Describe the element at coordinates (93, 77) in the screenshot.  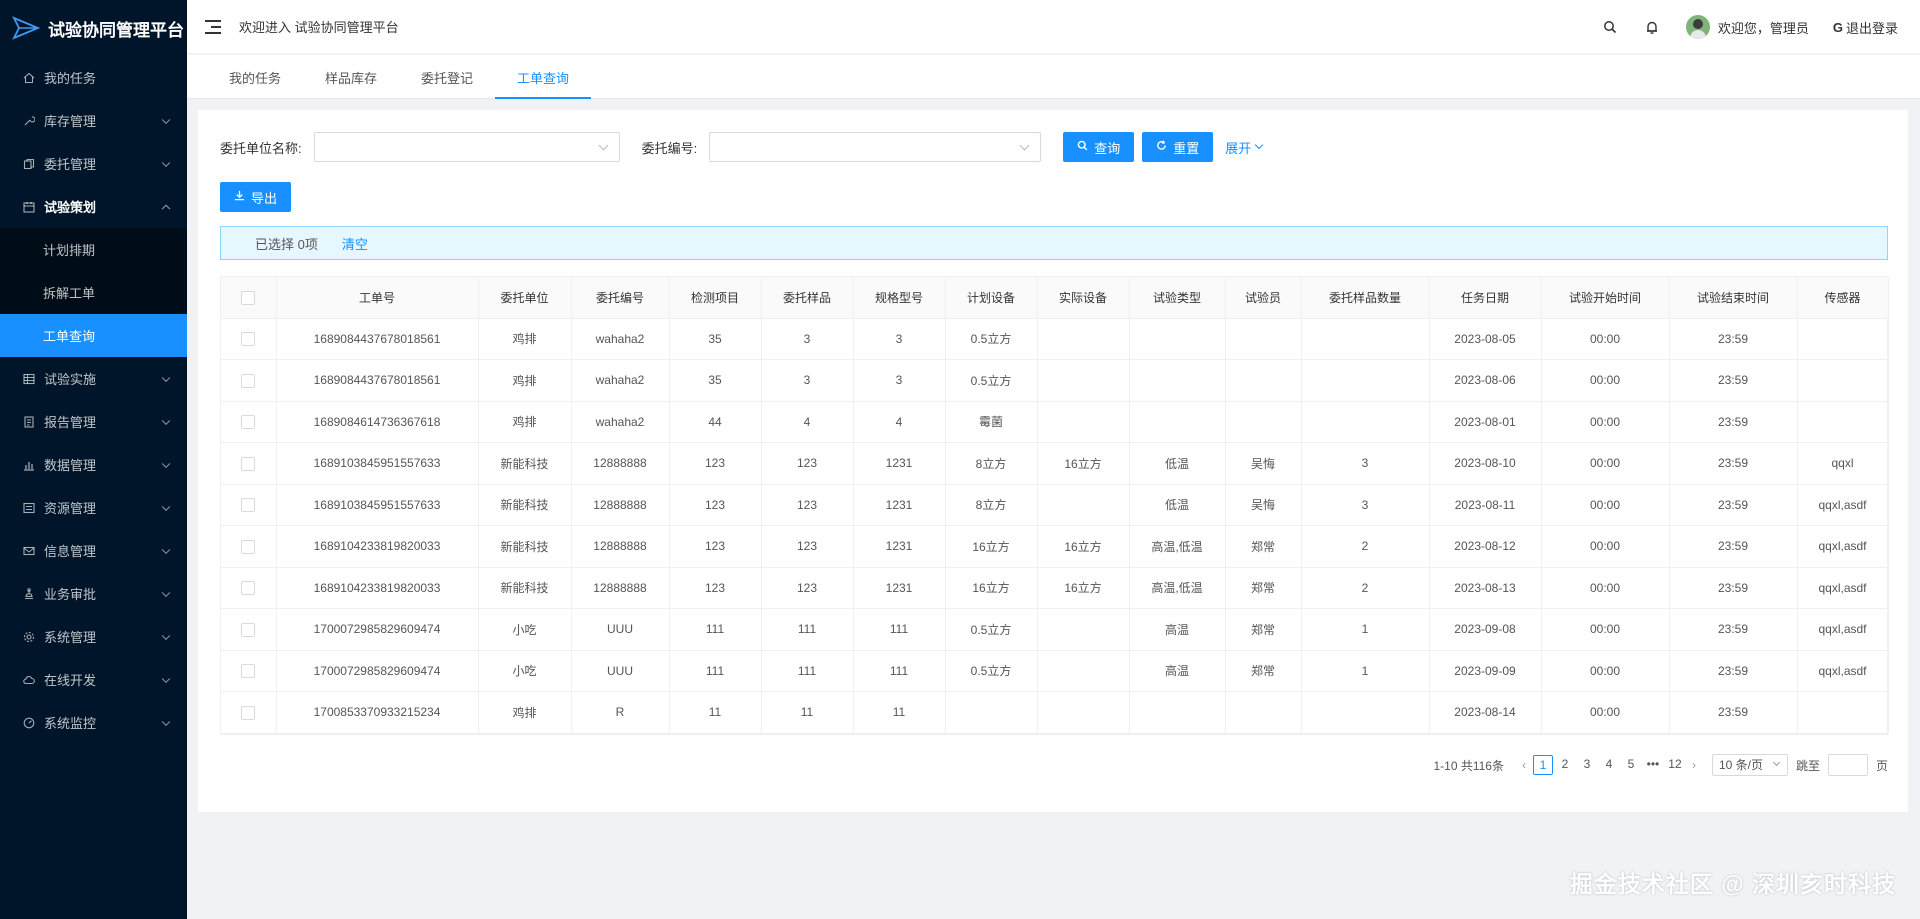
I see `sidebar-item-0: 我的任务` at that location.